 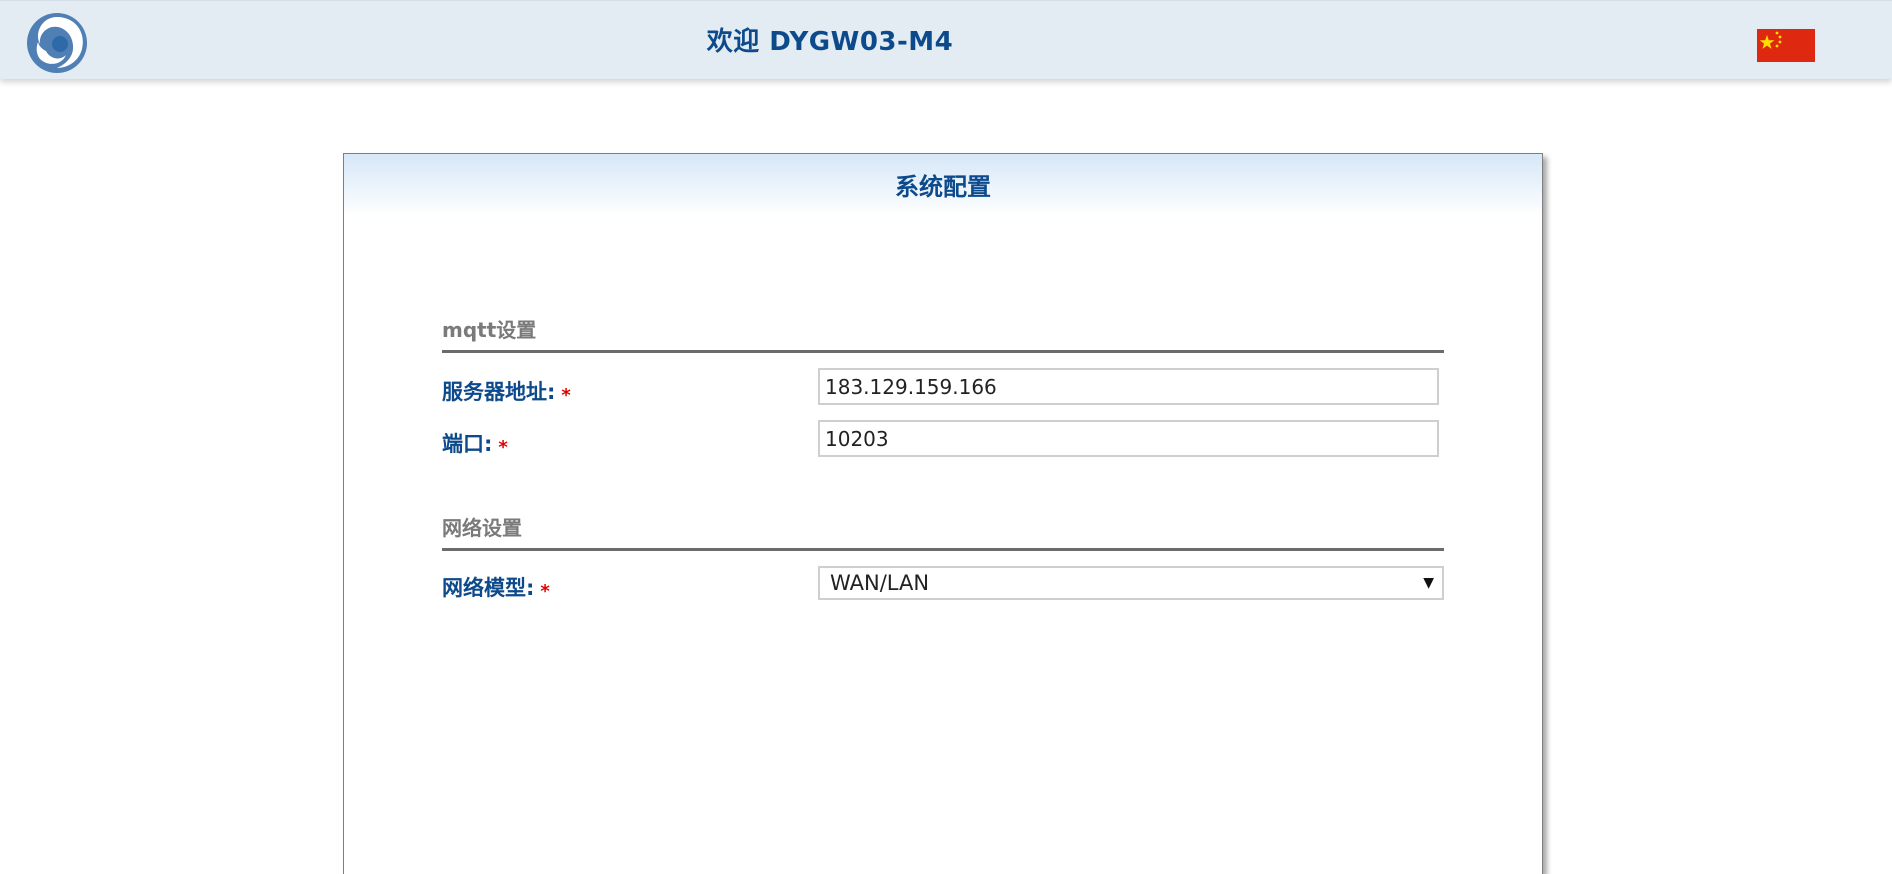 I want to click on mqtt-section-title: mqtt设置, so click(x=489, y=330).